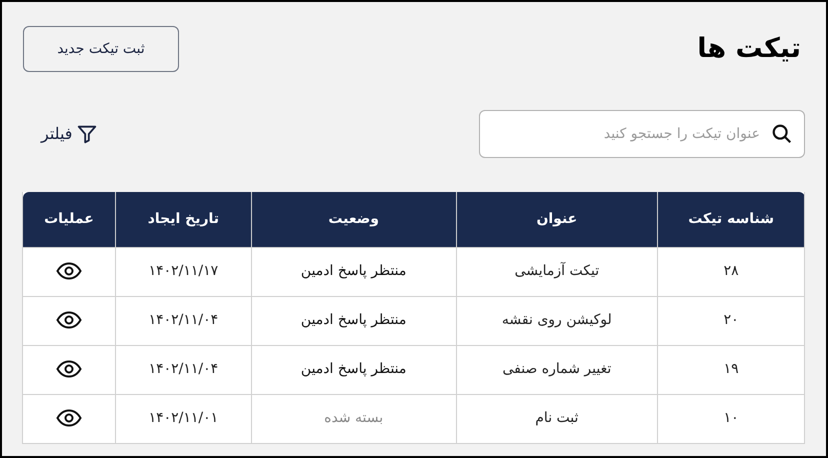  I want to click on page-title: تیکت ها, so click(749, 49).